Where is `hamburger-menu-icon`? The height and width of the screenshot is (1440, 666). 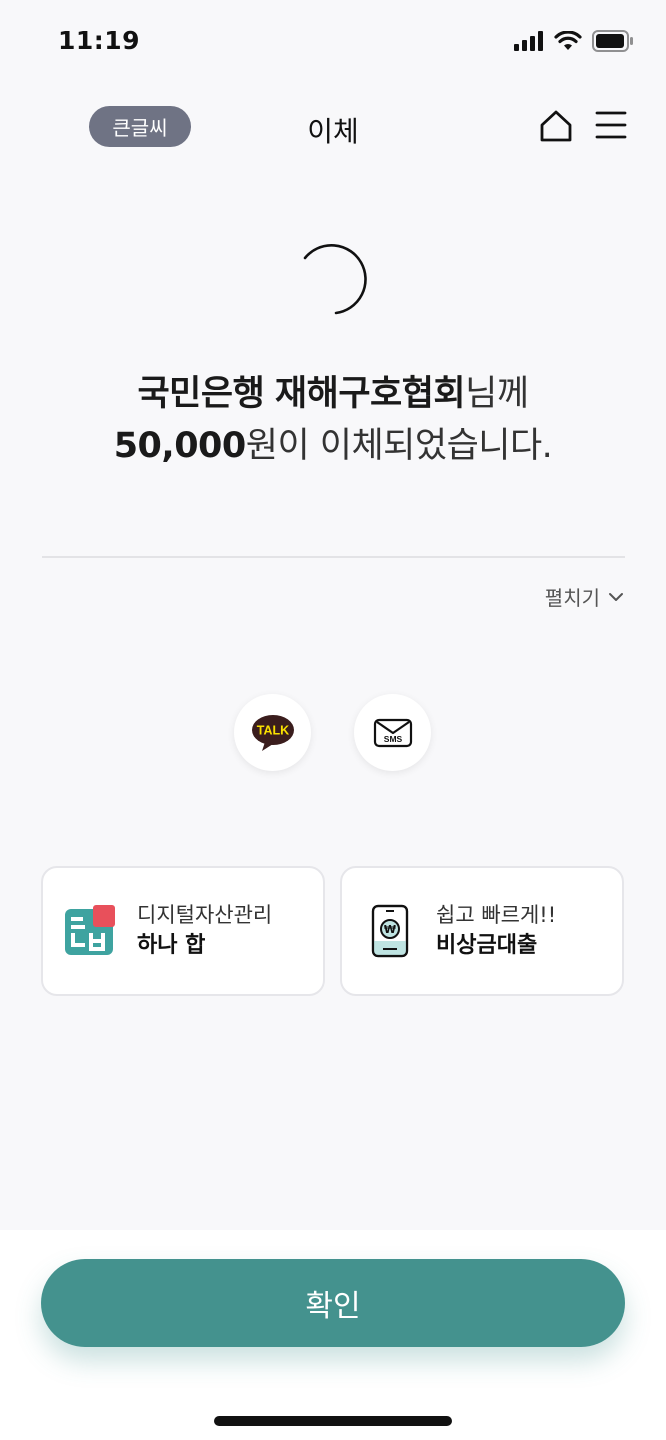
hamburger-menu-icon is located at coordinates (611, 125).